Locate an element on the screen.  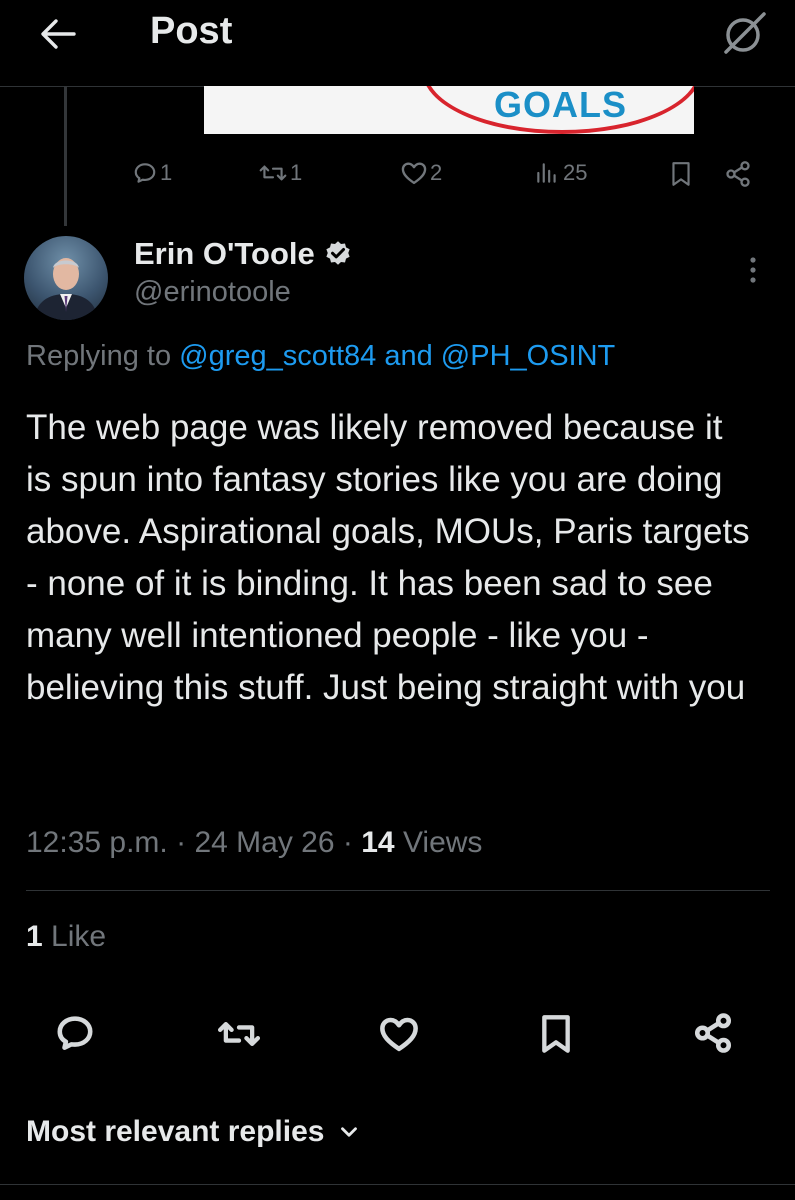
page-title: Post is located at coordinates (191, 31).